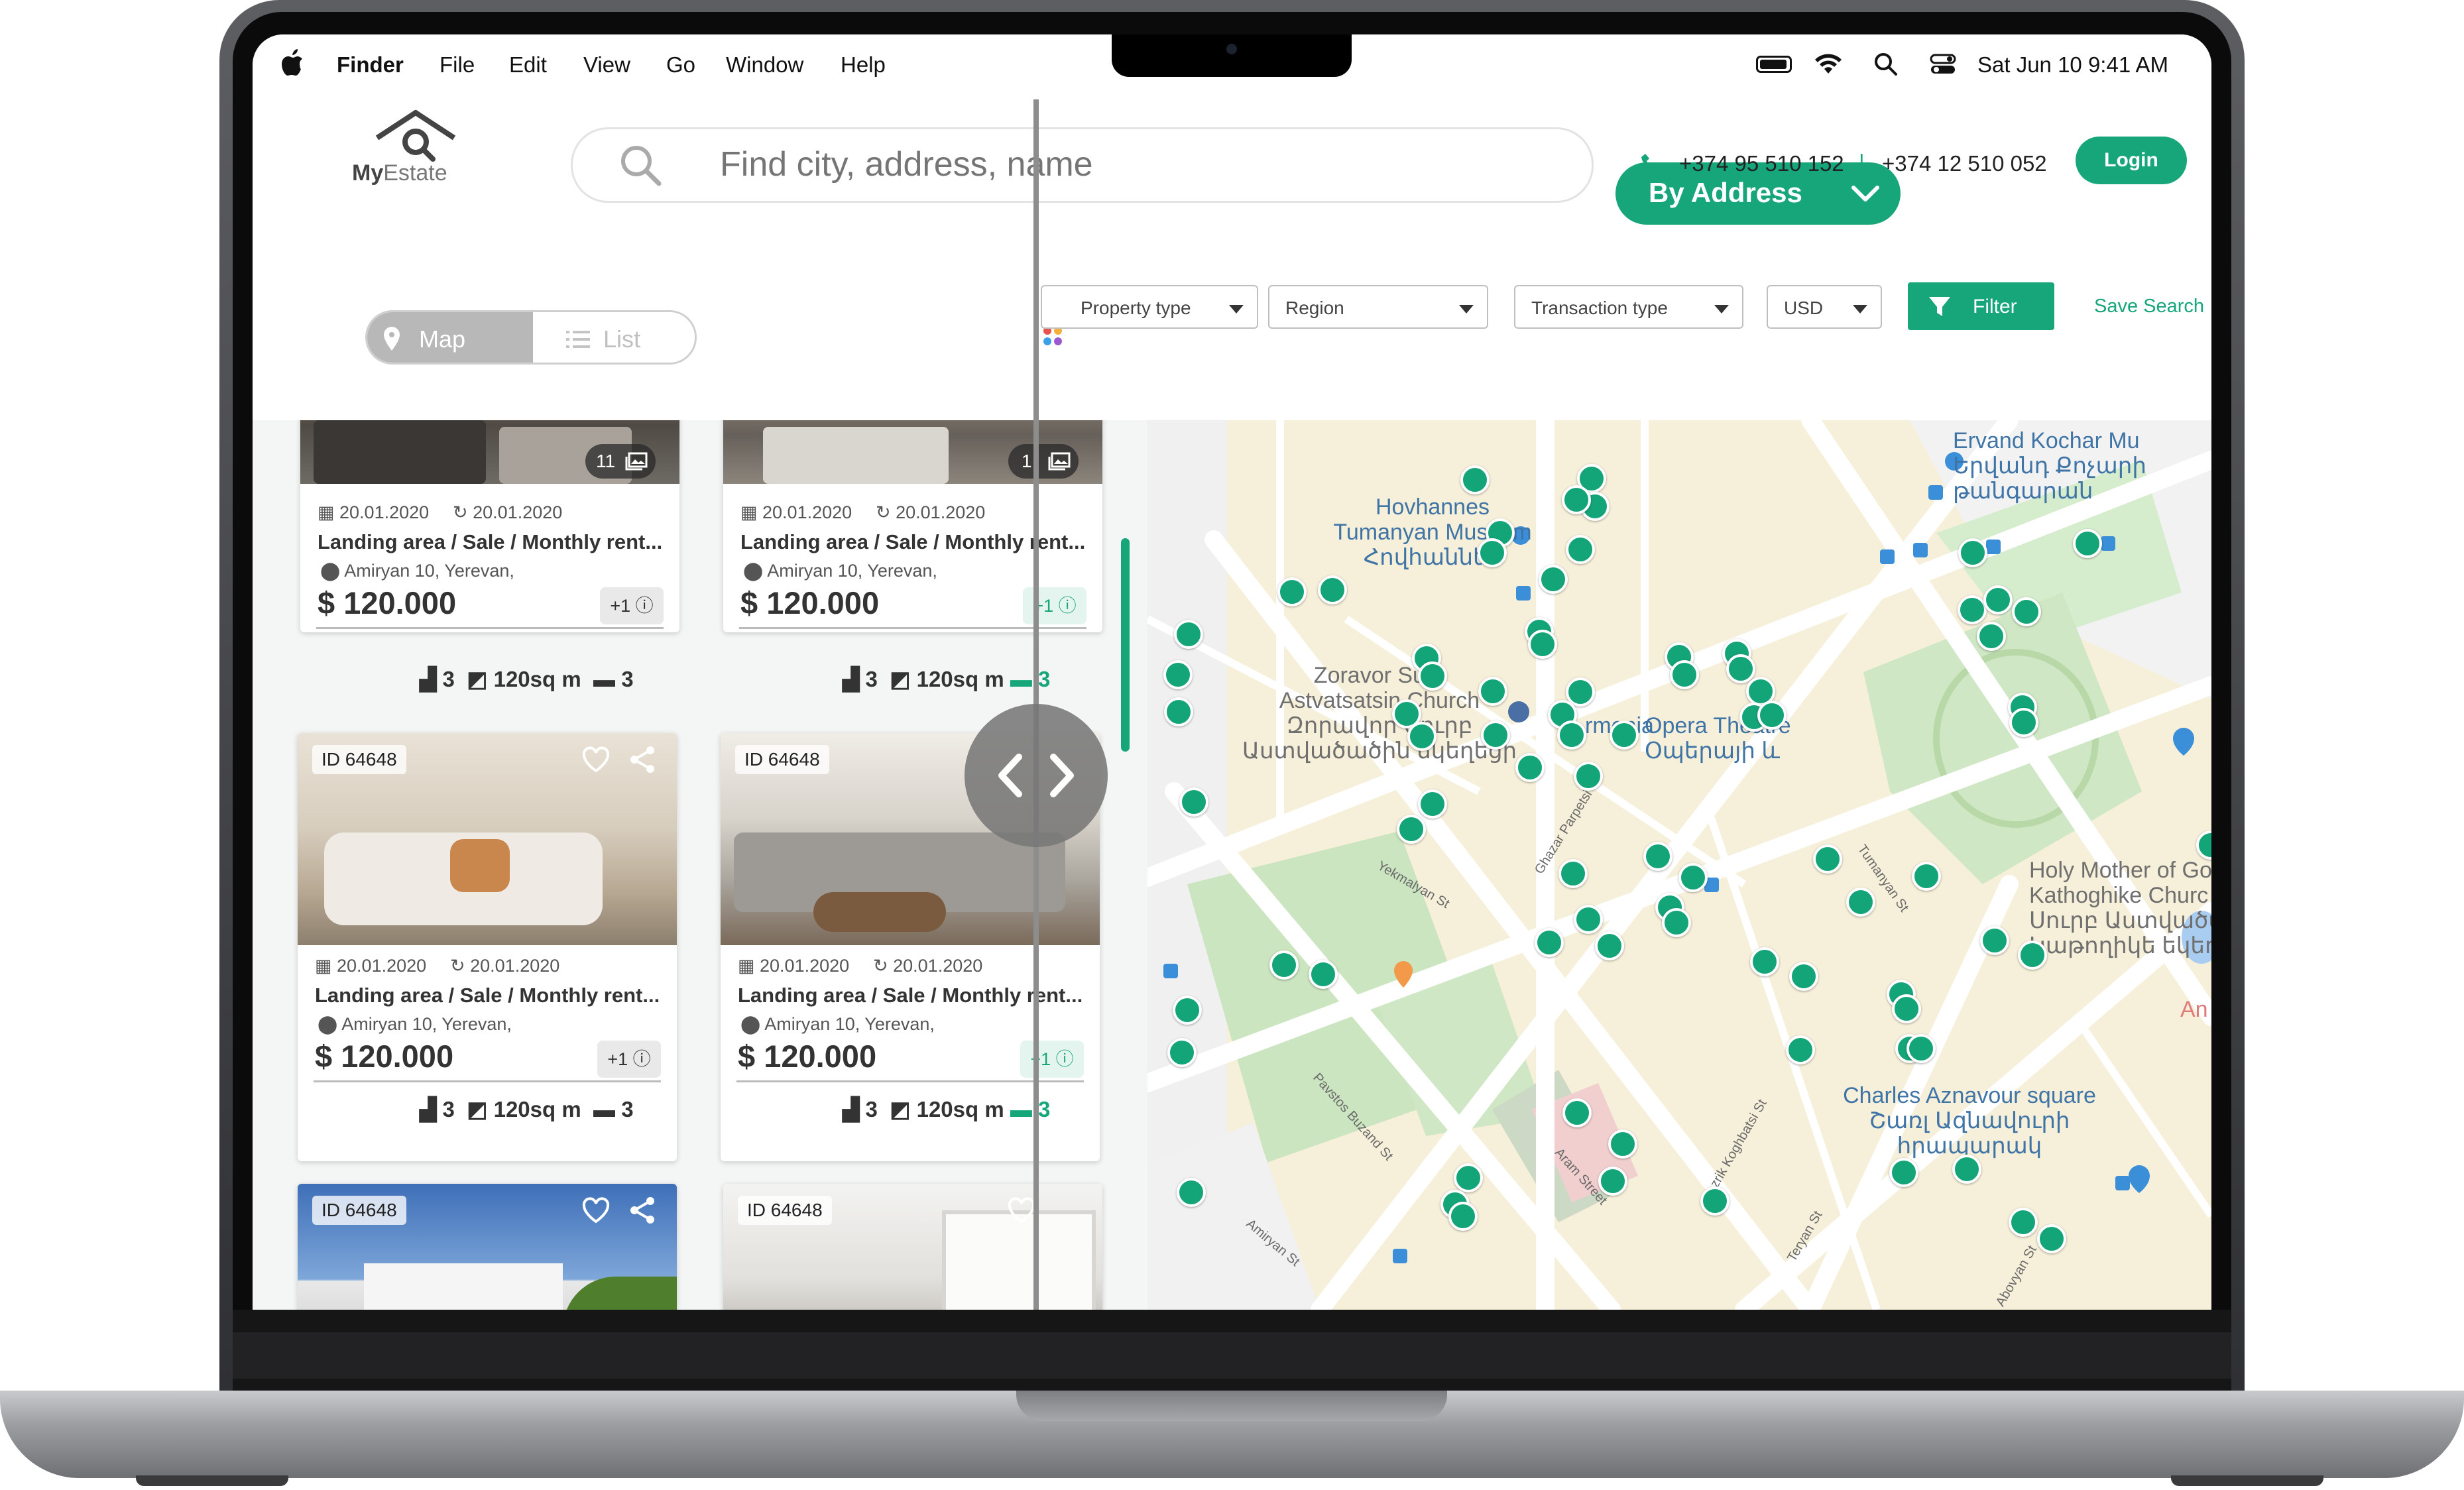  What do you see at coordinates (409, 147) in the screenshot?
I see `logo: MyEstate` at bounding box center [409, 147].